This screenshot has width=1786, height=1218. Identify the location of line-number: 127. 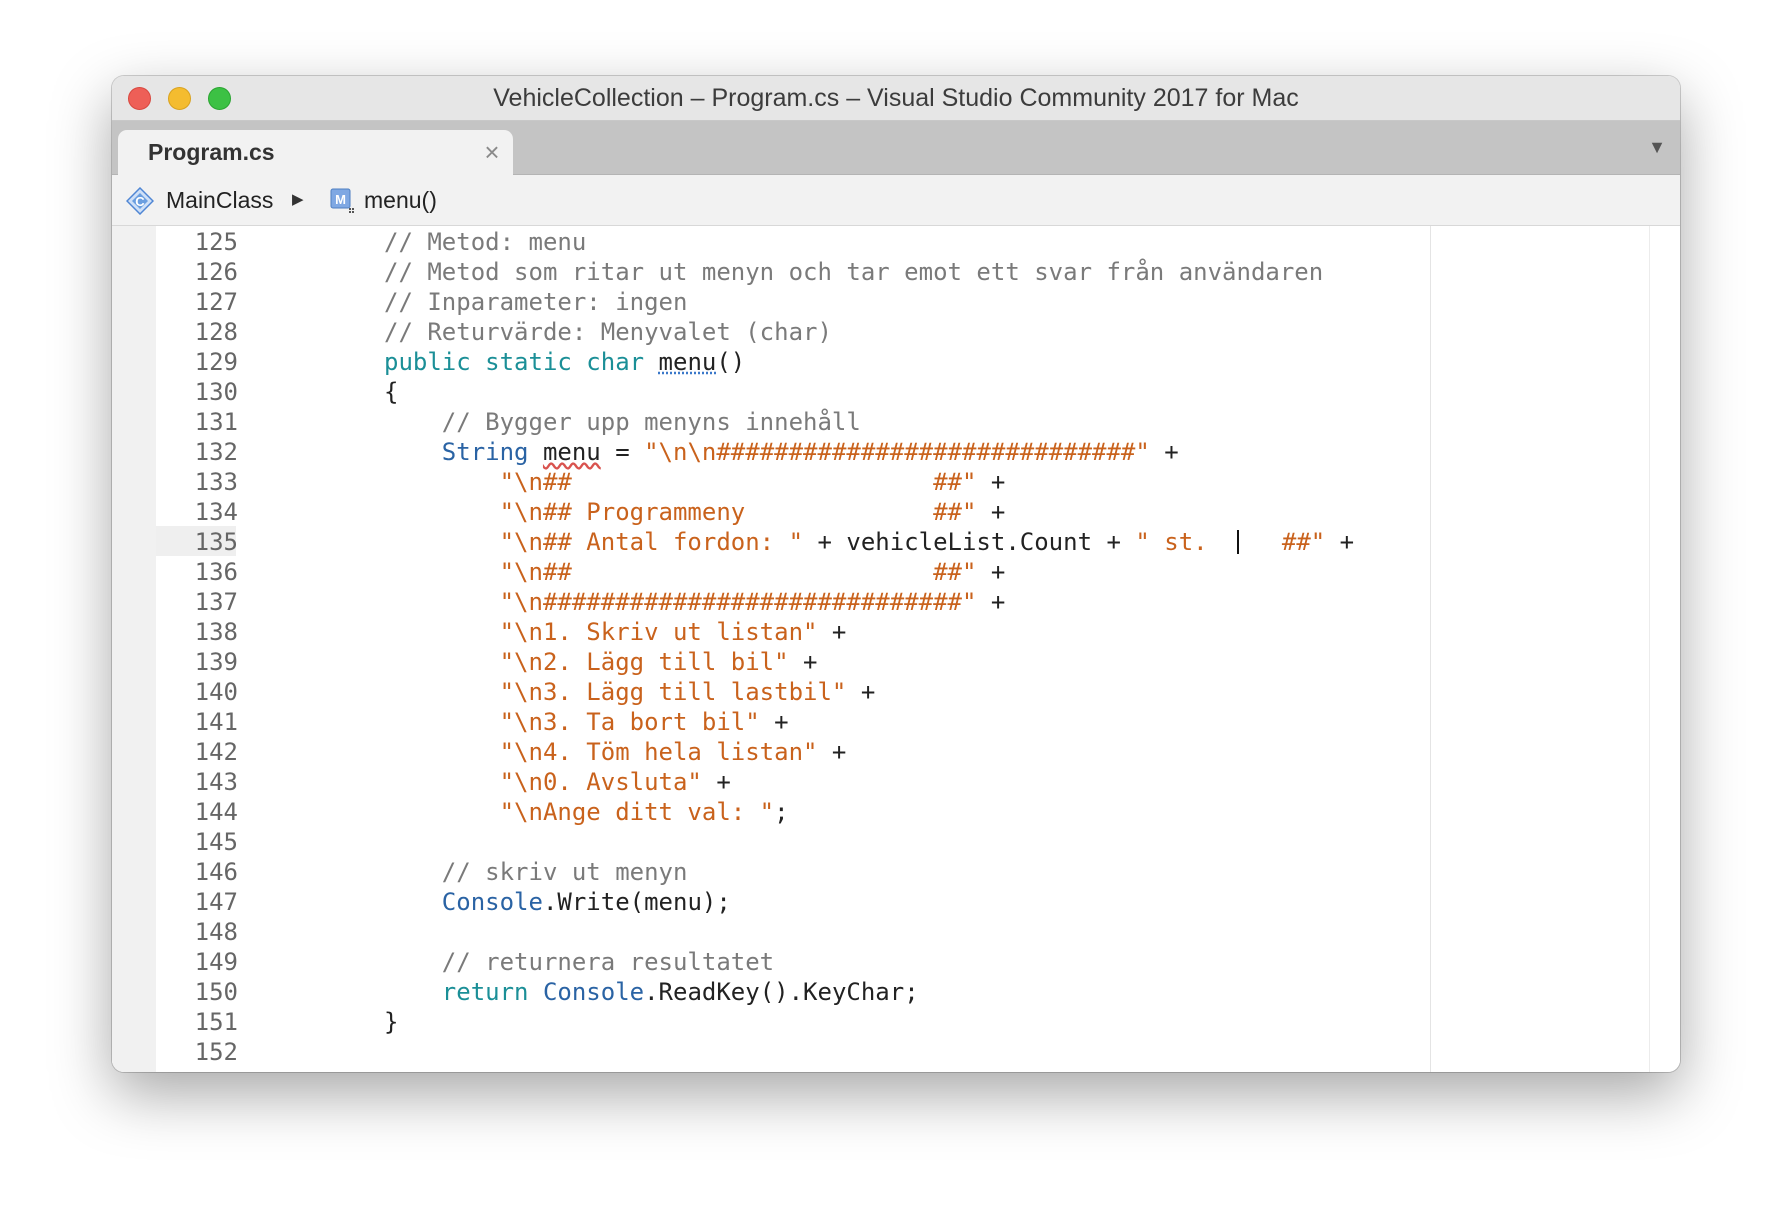
(197, 302).